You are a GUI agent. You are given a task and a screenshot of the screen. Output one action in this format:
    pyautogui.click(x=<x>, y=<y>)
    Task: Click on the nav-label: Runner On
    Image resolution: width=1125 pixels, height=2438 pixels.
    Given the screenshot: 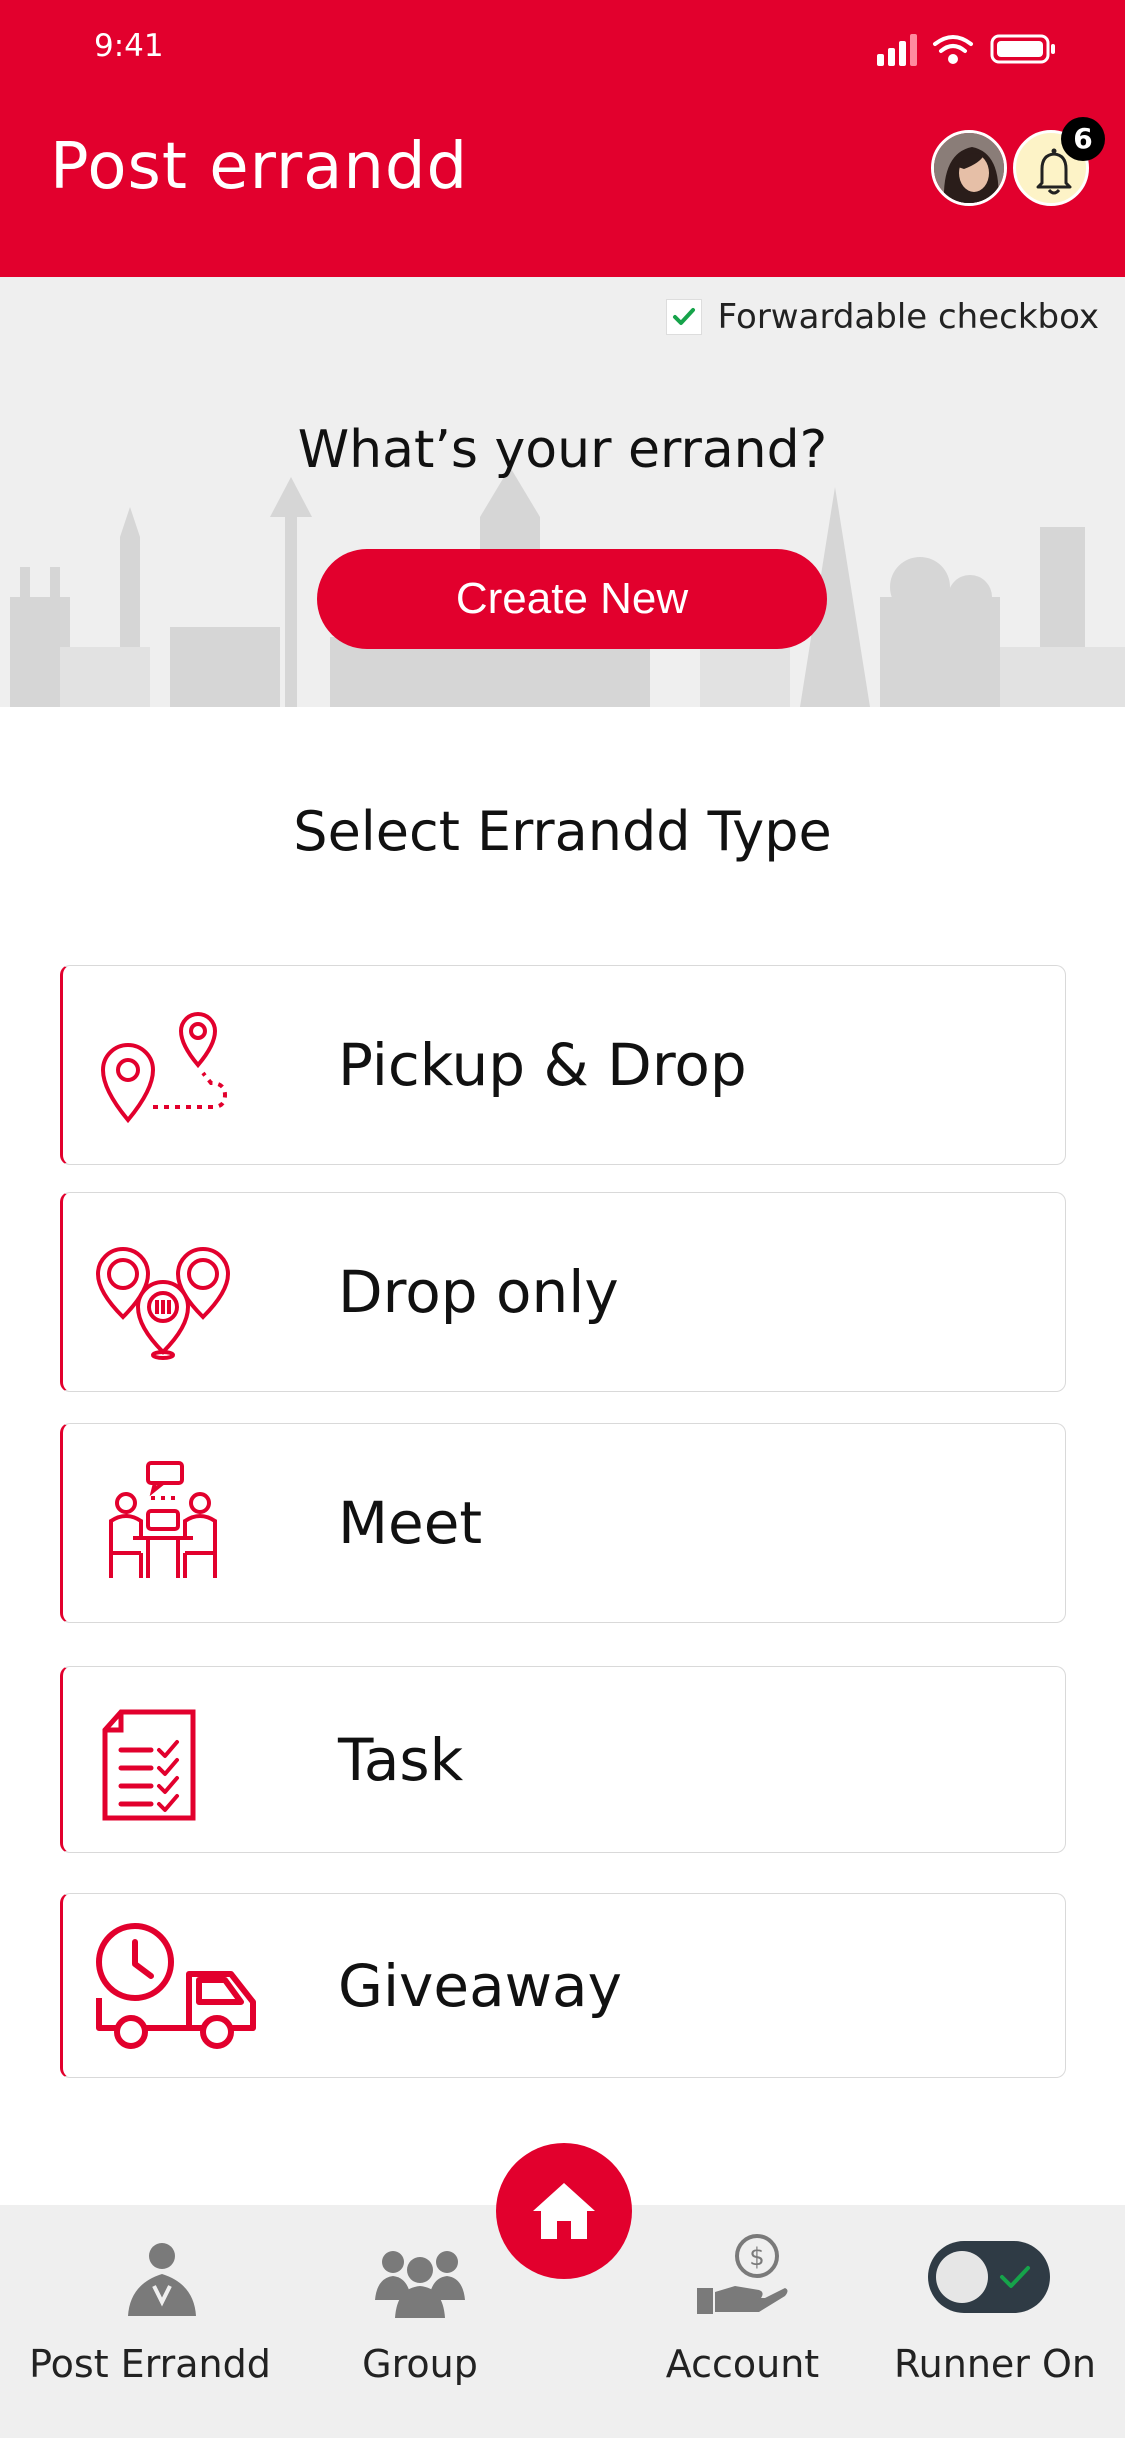 What is the action you would take?
    pyautogui.click(x=995, y=2364)
    